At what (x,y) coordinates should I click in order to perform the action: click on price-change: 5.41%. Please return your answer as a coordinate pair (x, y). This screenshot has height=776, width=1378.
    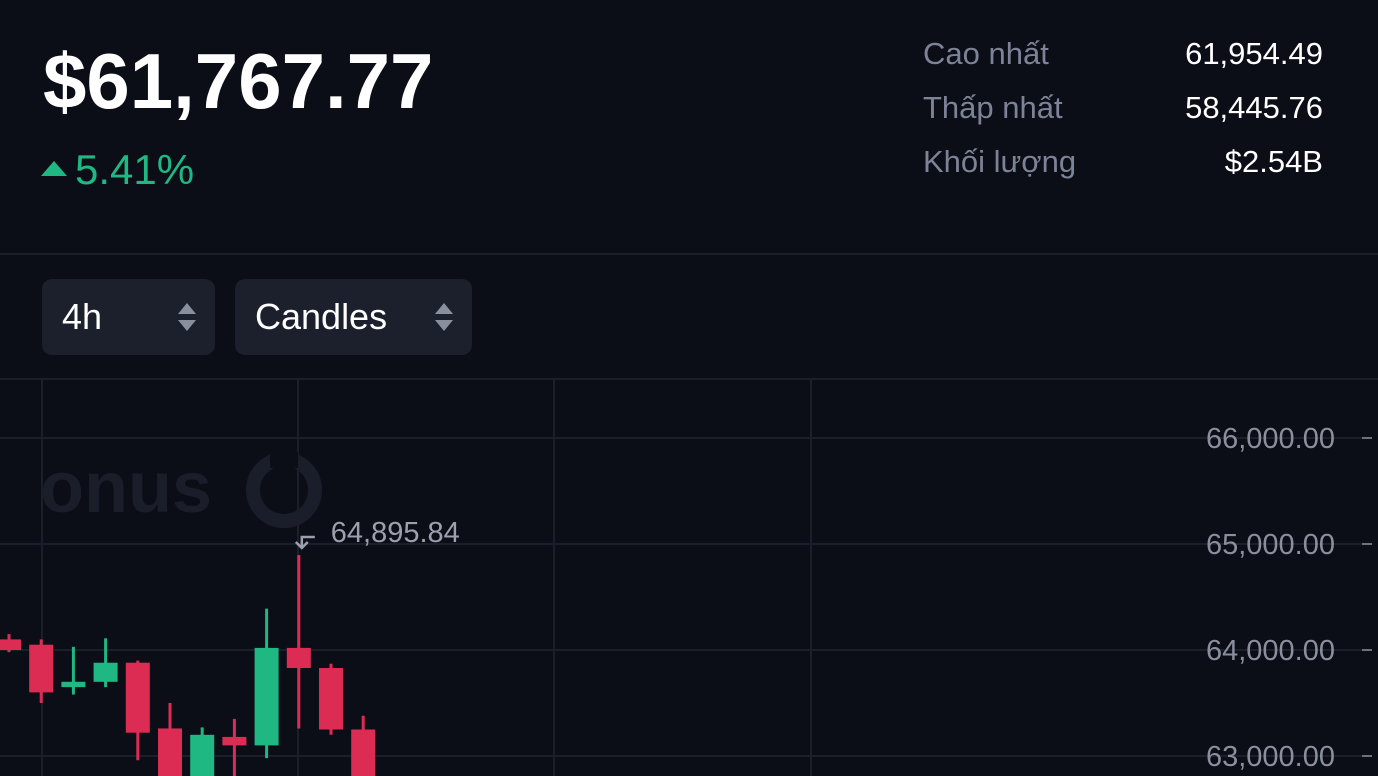
    Looking at the image, I should click on (117, 170).